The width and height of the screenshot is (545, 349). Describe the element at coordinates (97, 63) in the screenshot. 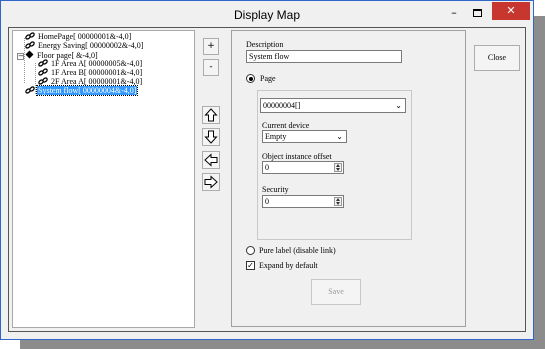

I see `tree-item-label: 1F Area A[ 00000005&-4,0]` at that location.